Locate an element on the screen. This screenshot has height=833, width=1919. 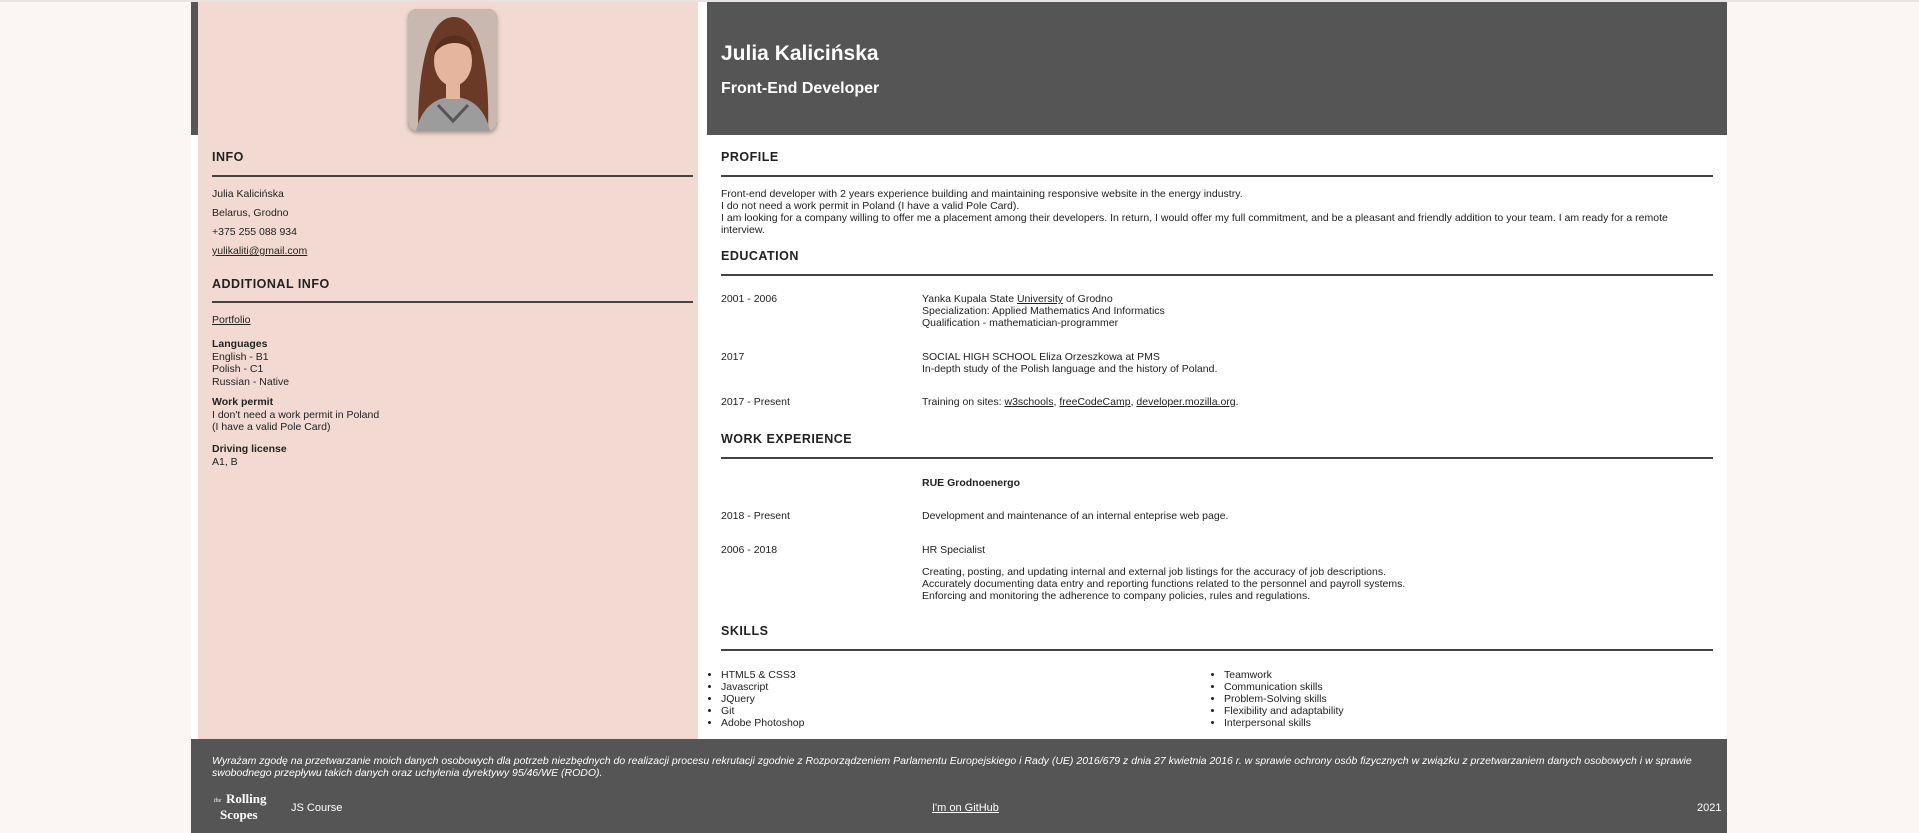
driving-license-label: Driving license is located at coordinates (249, 449).